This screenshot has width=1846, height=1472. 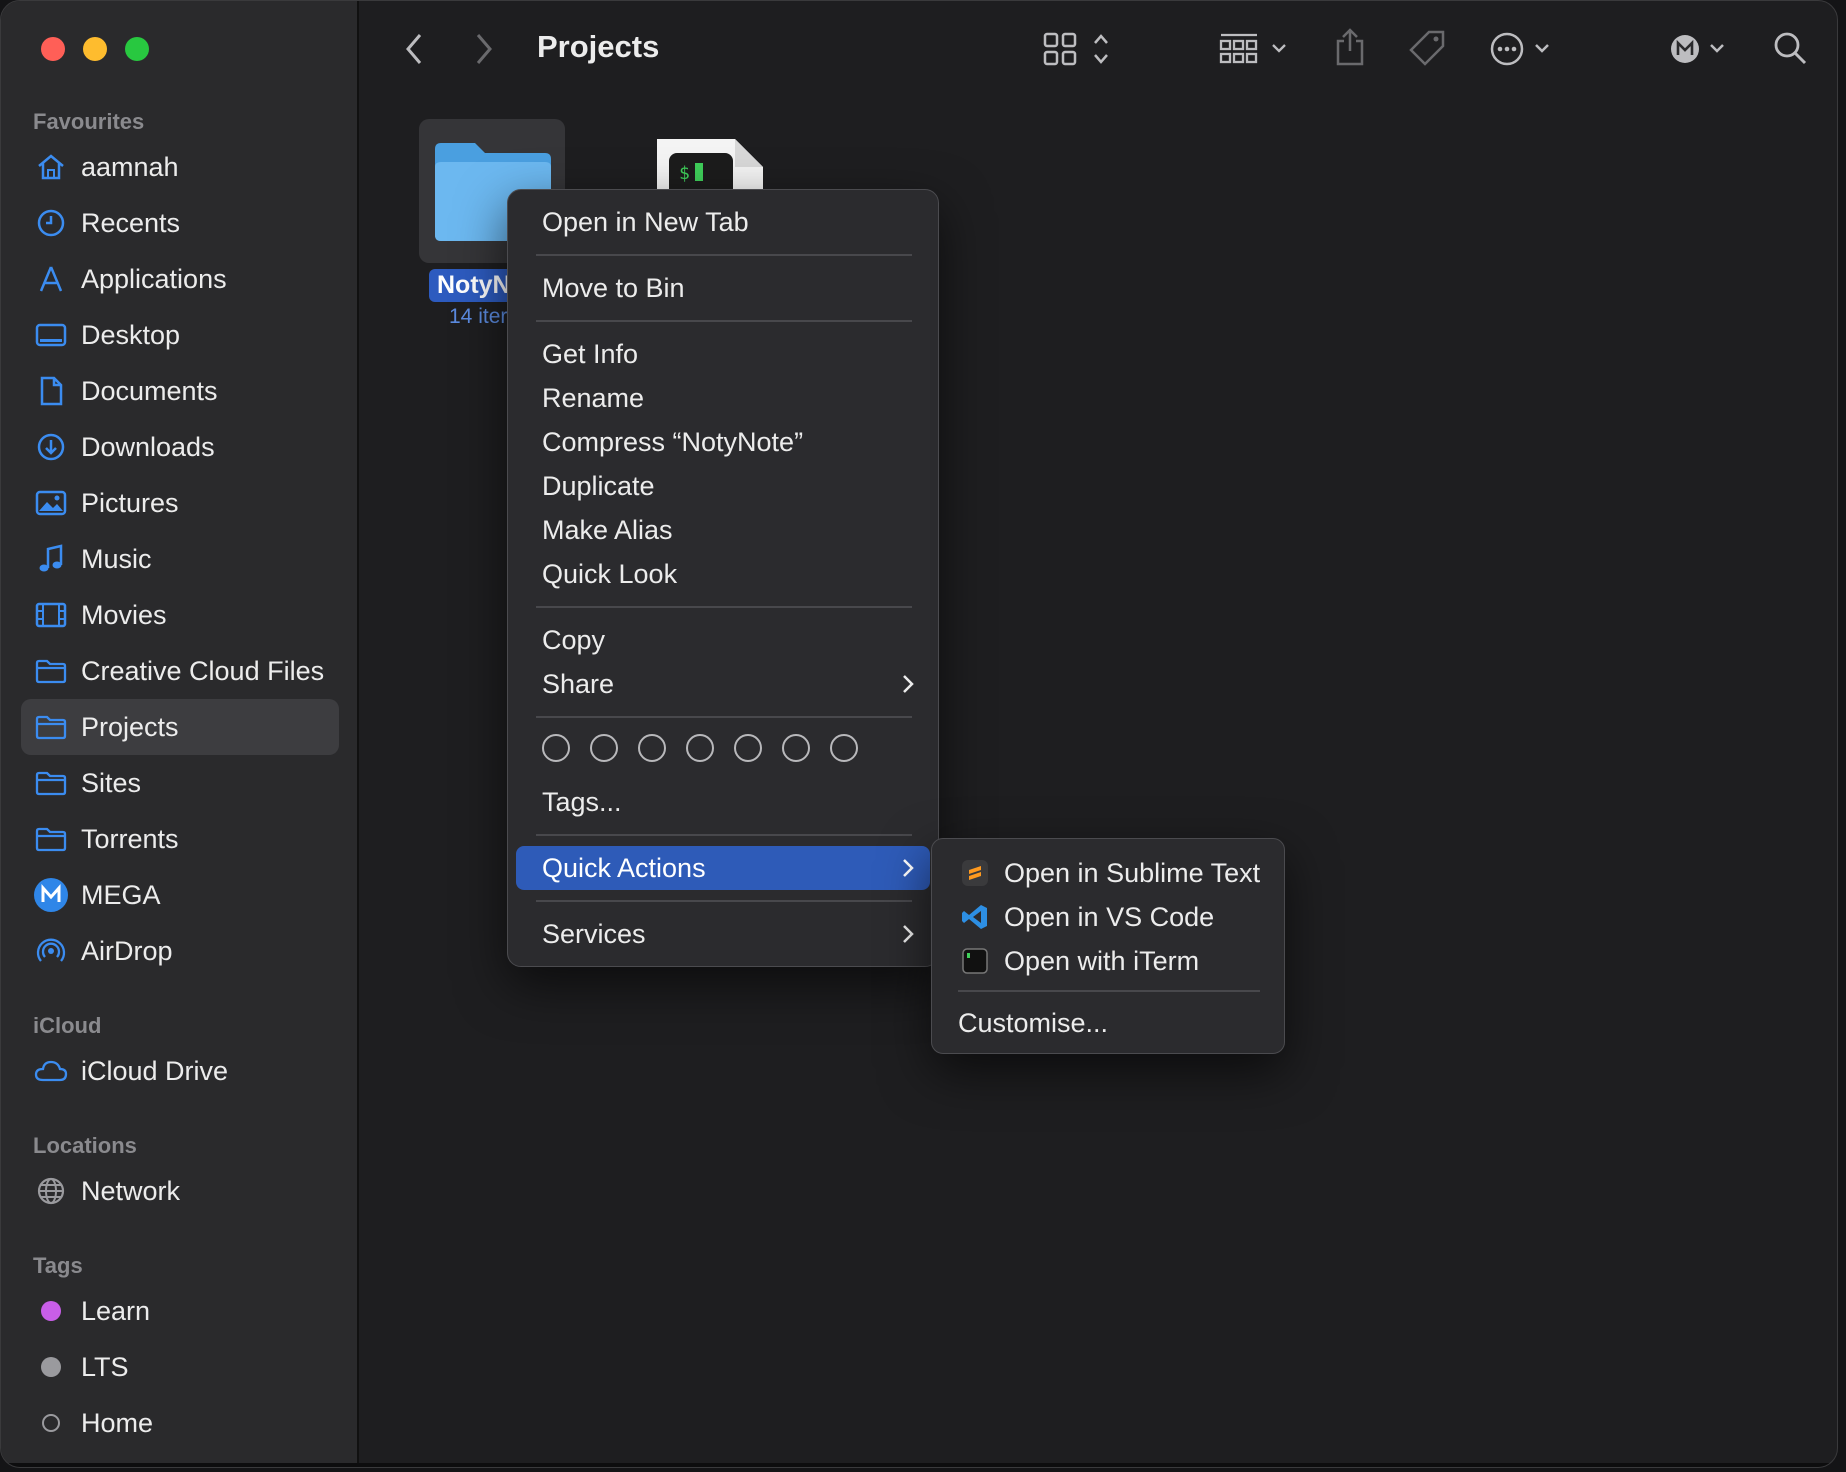 I want to click on menu-item-make-alias: Make Alias, so click(x=723, y=530).